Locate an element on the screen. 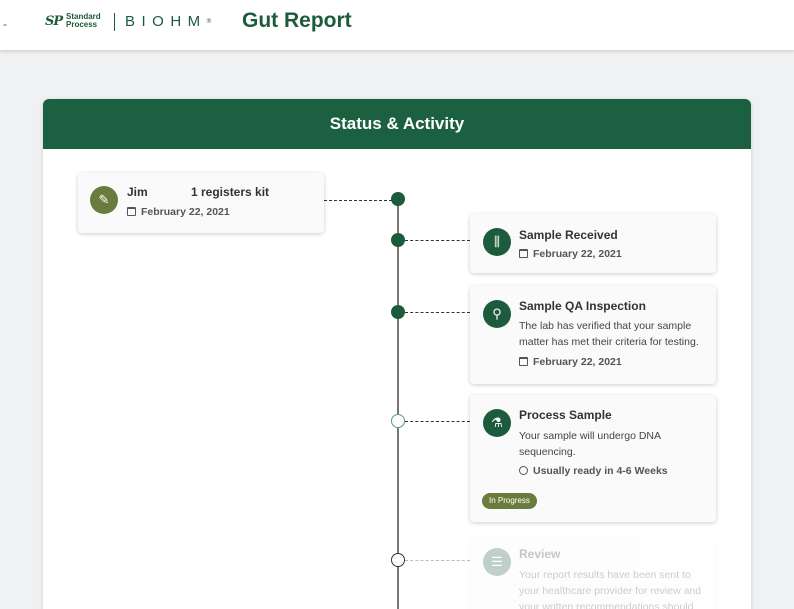 The height and width of the screenshot is (609, 794). event-title: Sample Received is located at coordinates (568, 235).